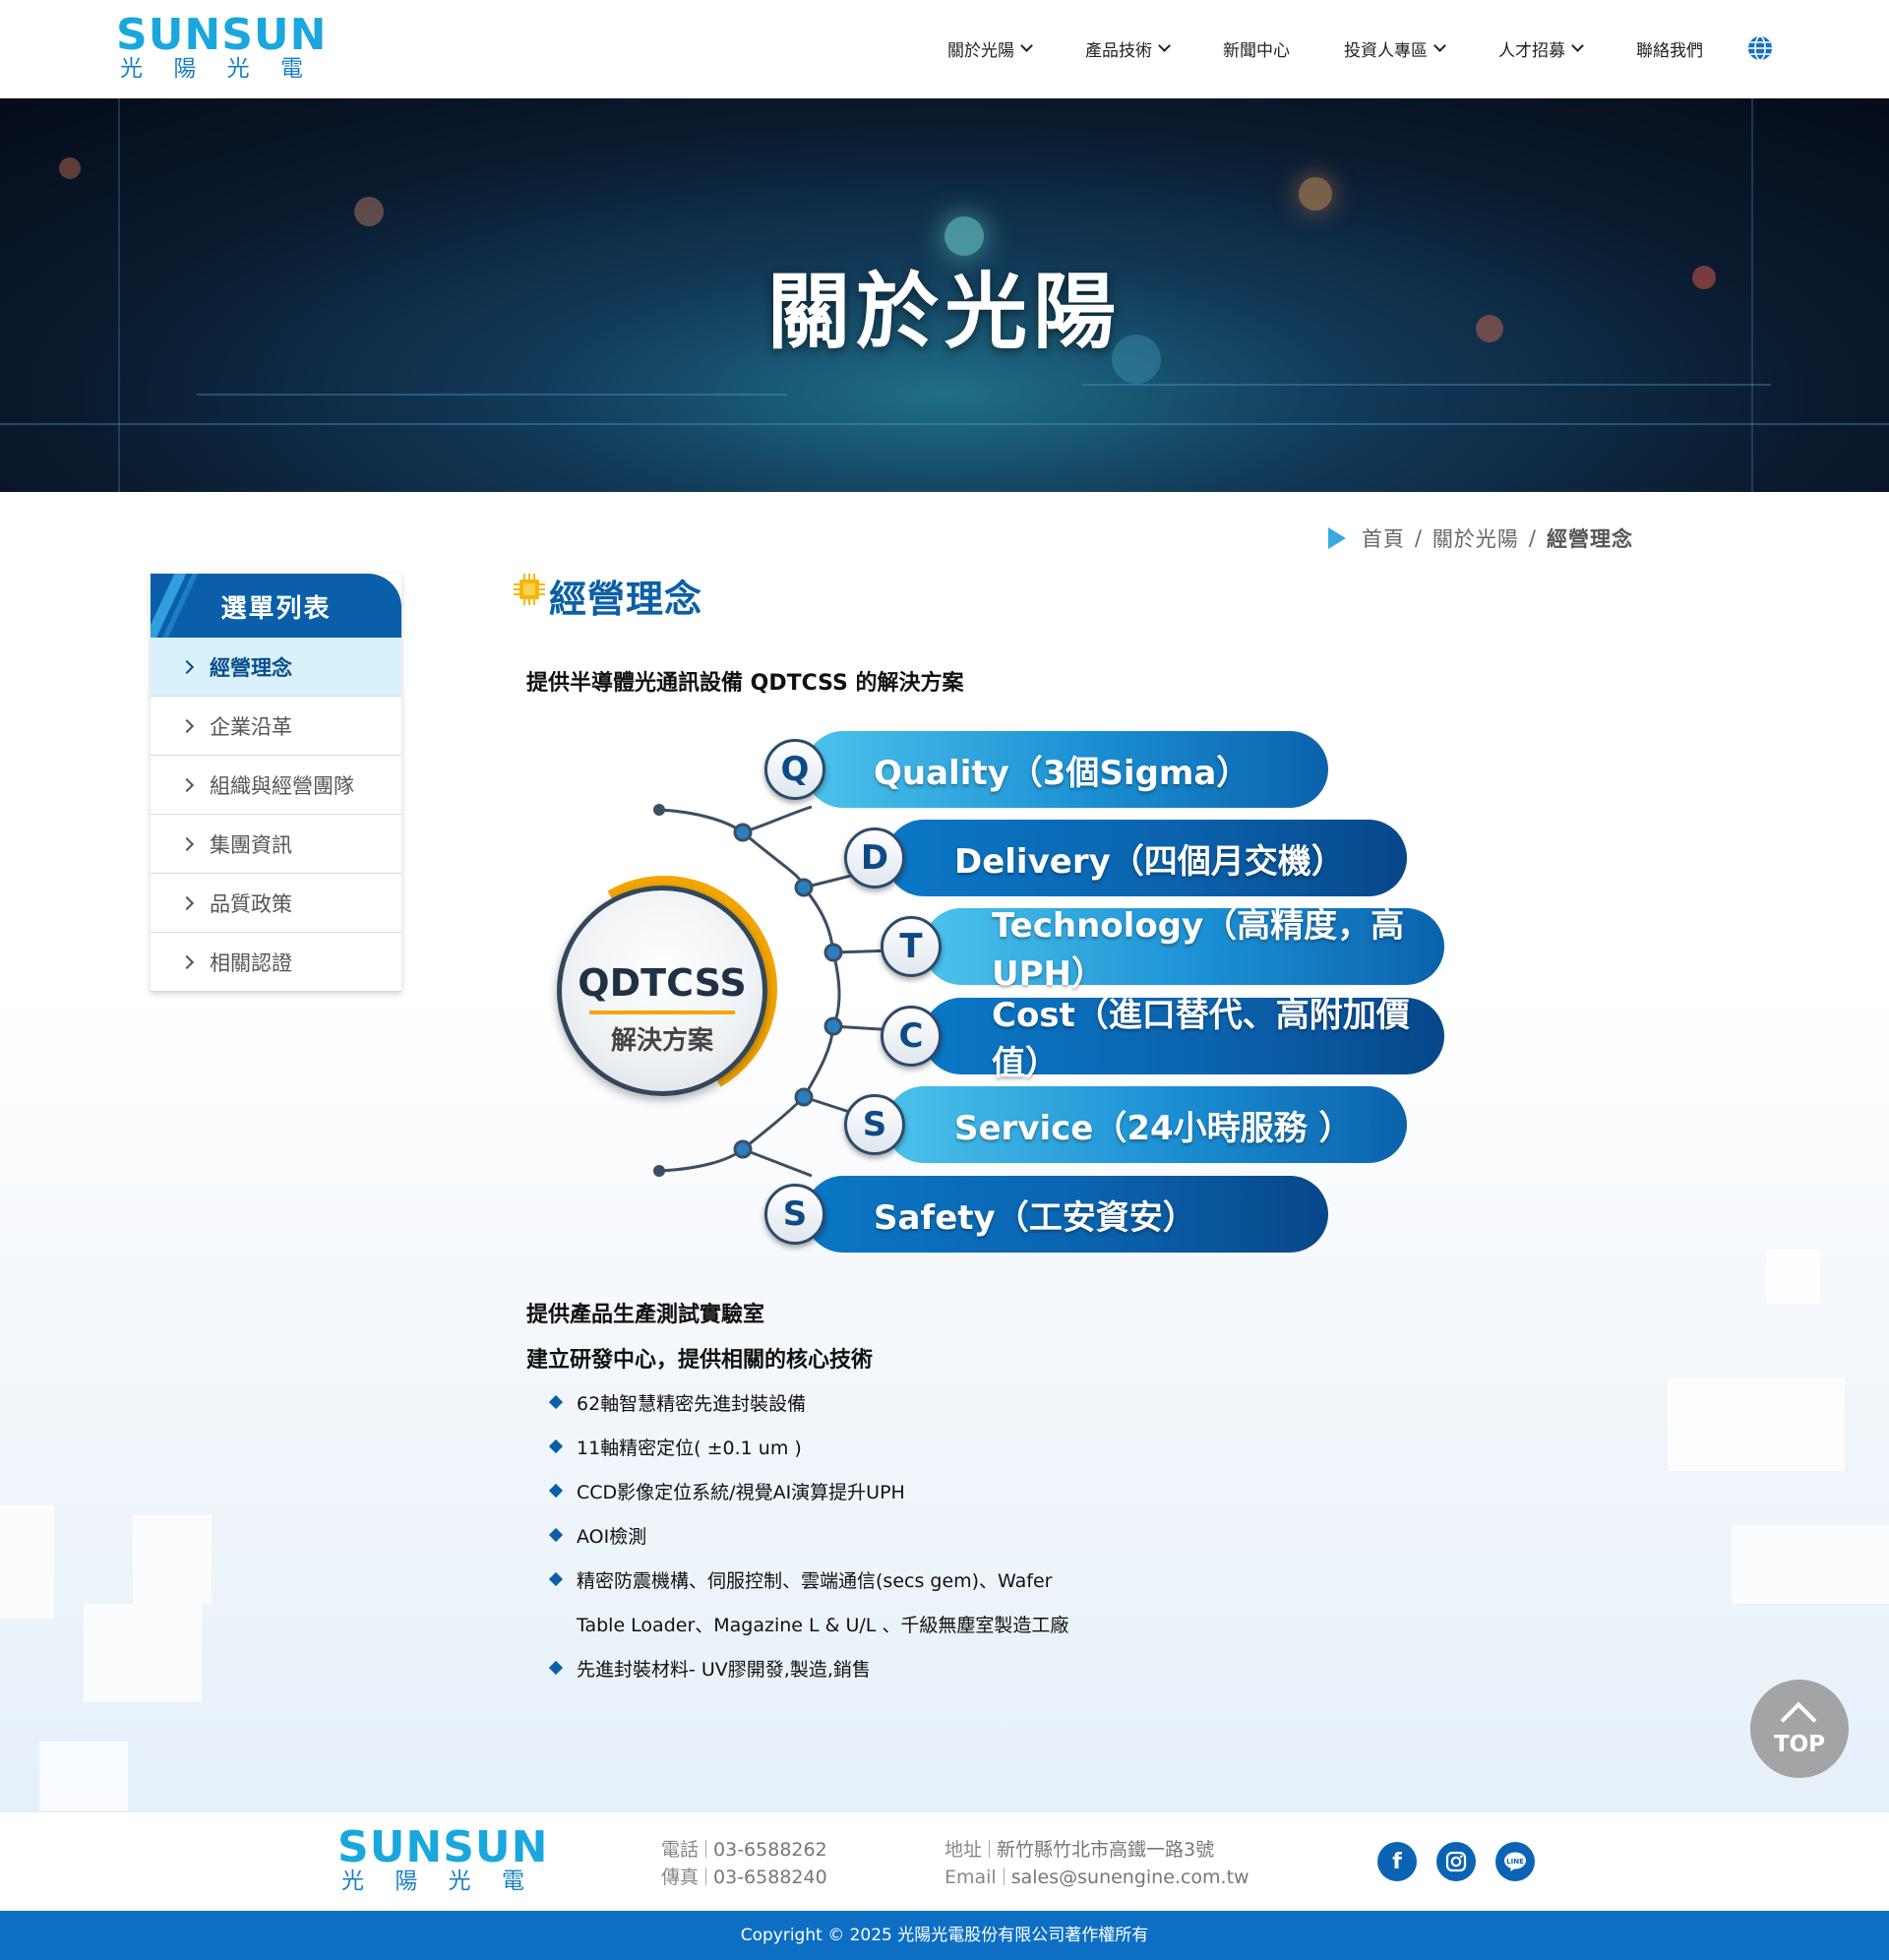 This screenshot has width=1889, height=1960. I want to click on qdtcss-item-service: Service（24小時服務 ）, so click(1146, 1124).